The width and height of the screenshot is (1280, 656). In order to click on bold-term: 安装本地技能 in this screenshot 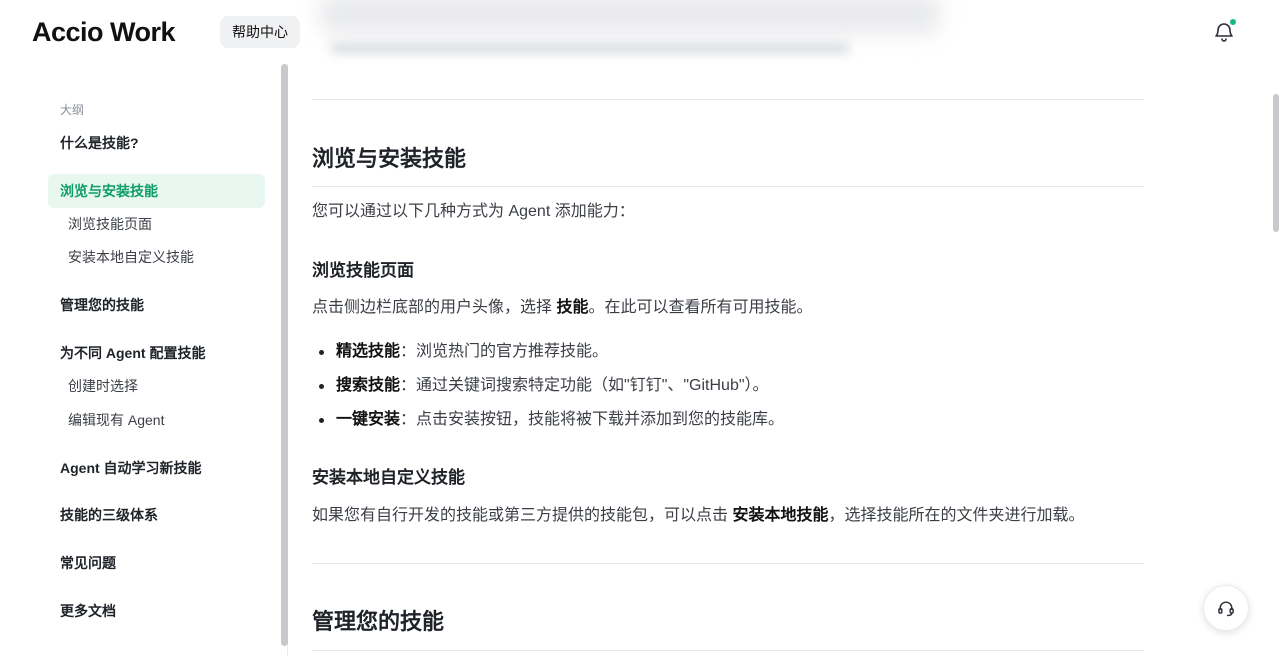, I will do `click(780, 515)`.